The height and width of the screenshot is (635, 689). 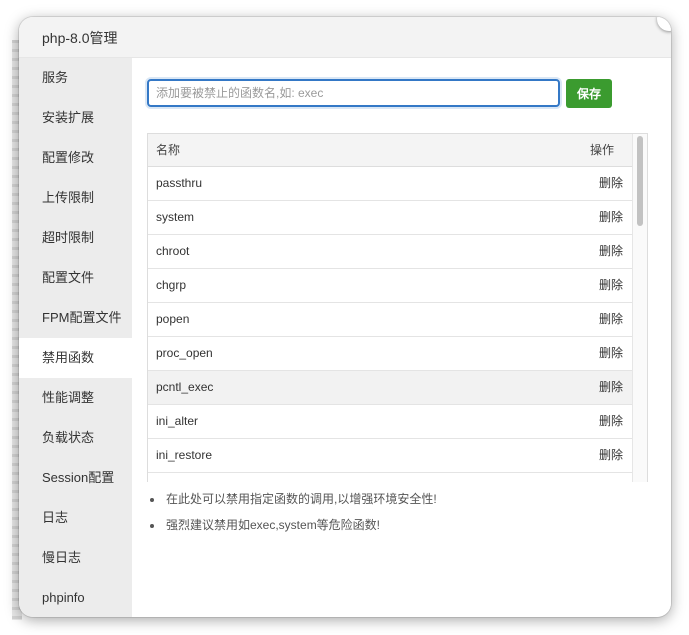 What do you see at coordinates (168, 150) in the screenshot?
I see `column-header-name: 名称` at bounding box center [168, 150].